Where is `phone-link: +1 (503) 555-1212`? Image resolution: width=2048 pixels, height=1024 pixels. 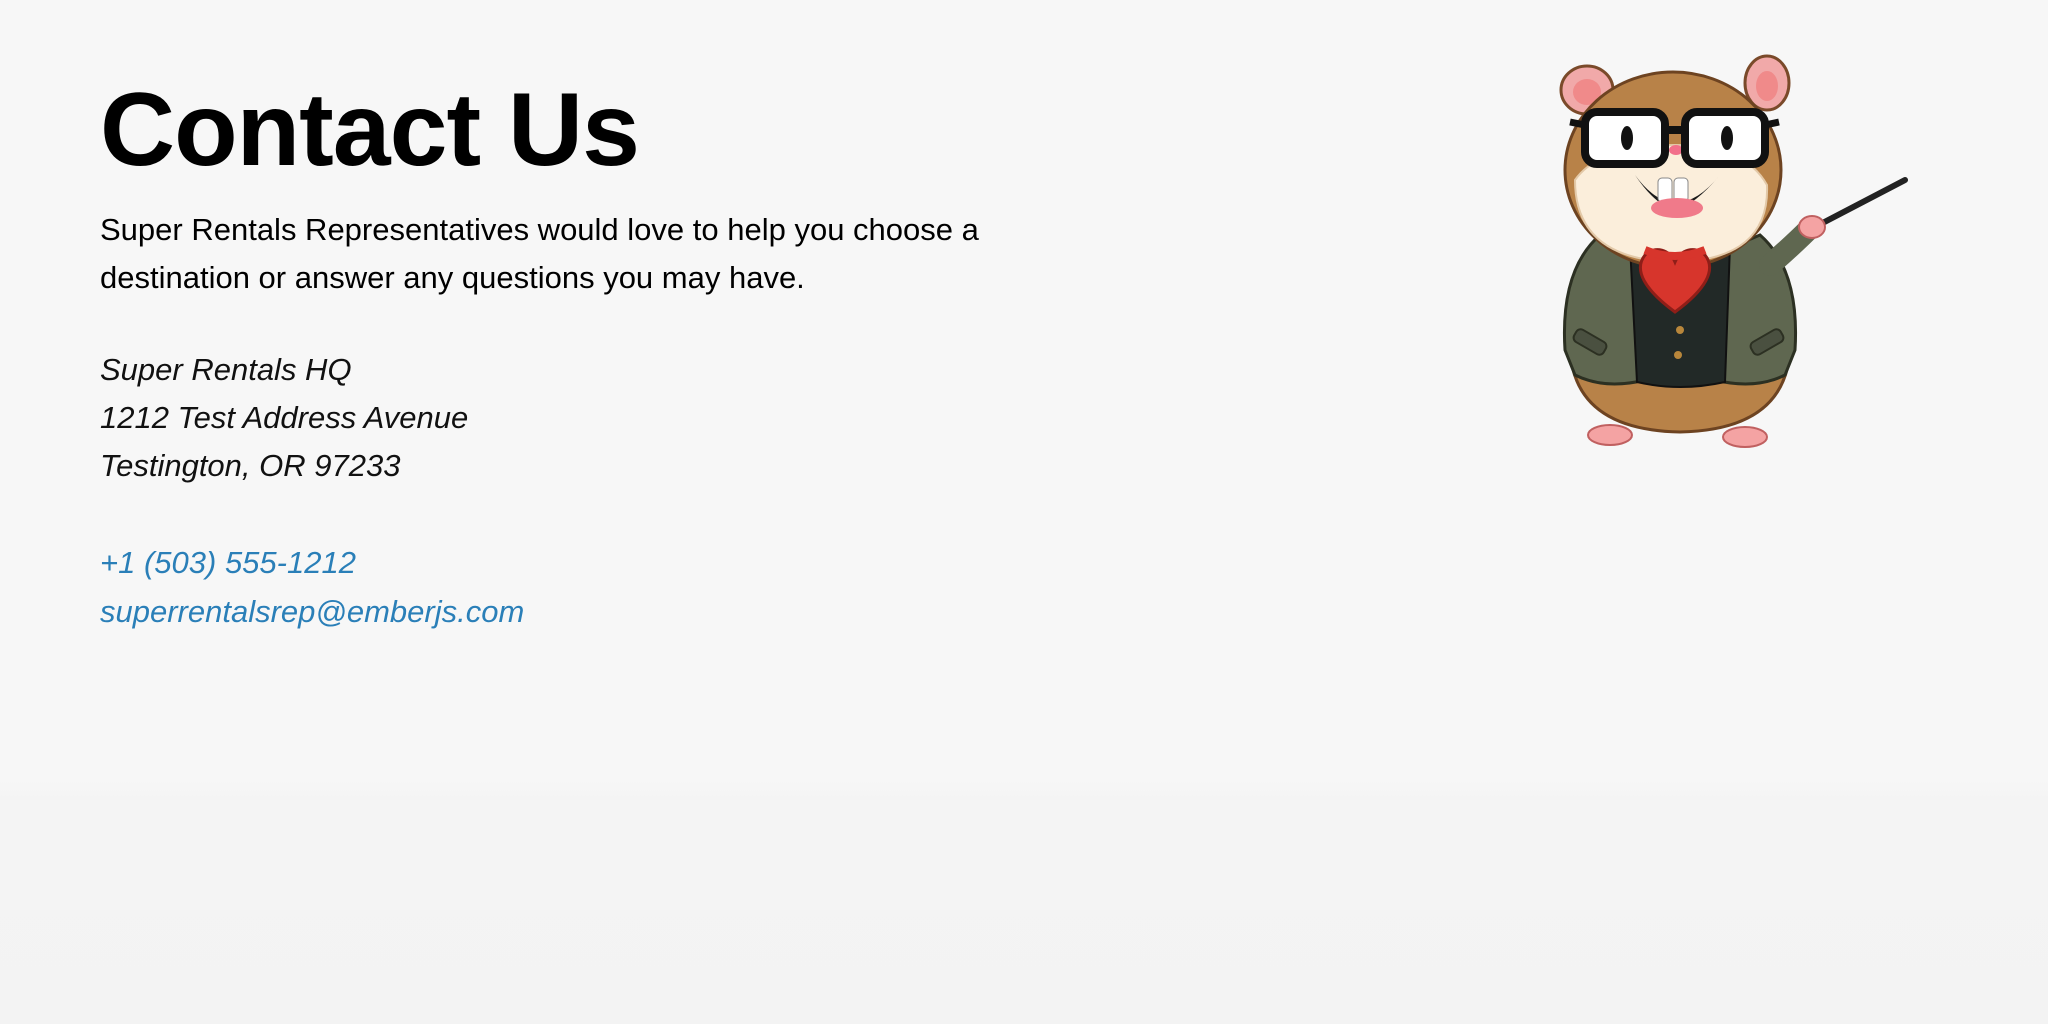 phone-link: +1 (503) 555-1212 is located at coordinates (228, 562).